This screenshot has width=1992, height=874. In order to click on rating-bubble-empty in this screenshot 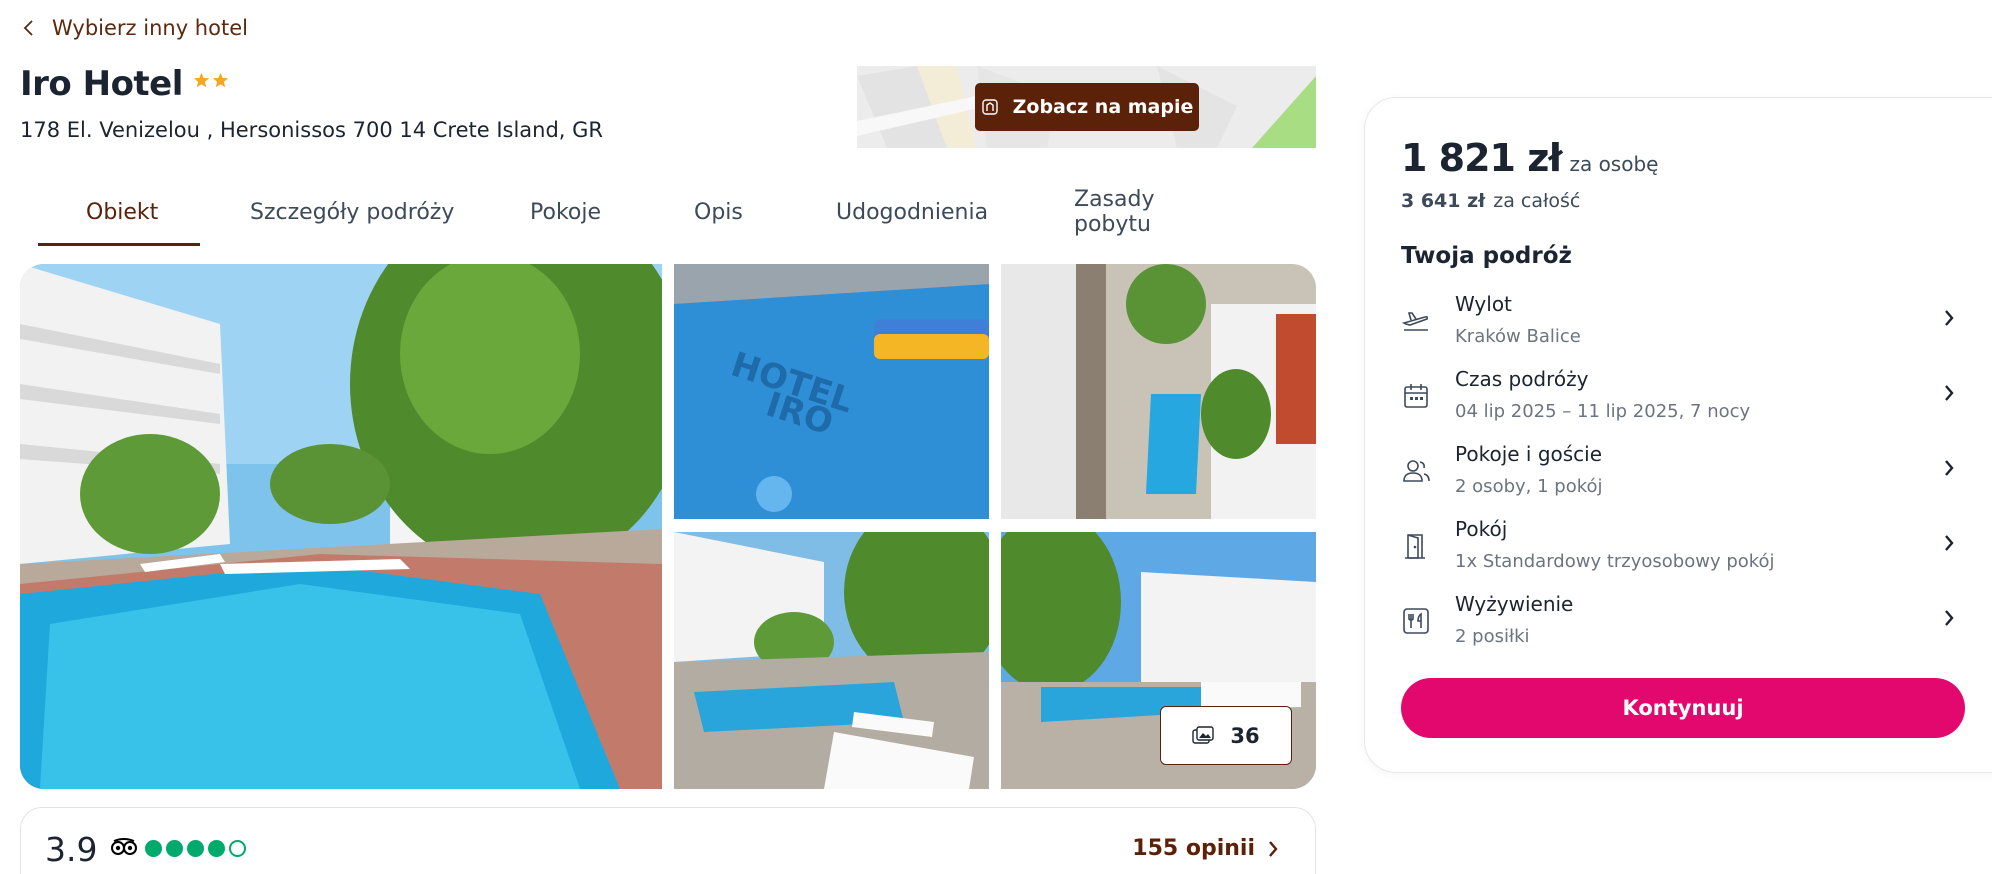, I will do `click(237, 848)`.